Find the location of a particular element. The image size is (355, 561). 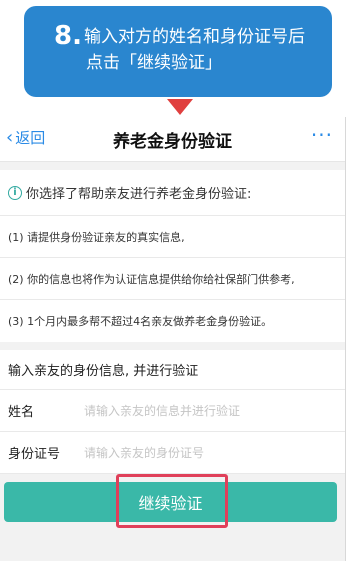

name-field-row: 姓名 is located at coordinates (172, 411).